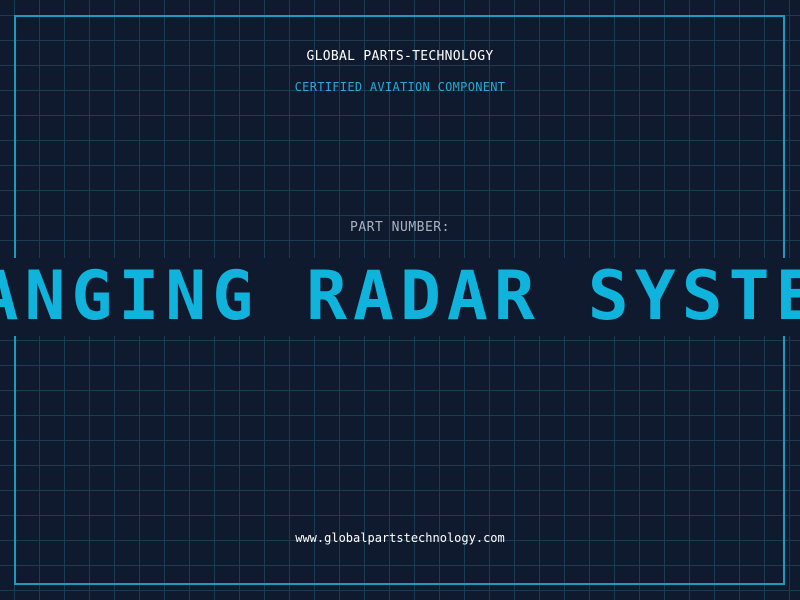 The width and height of the screenshot is (800, 600). Describe the element at coordinates (400, 538) in the screenshot. I see `website-url: www.globalpartstechnology.com` at that location.